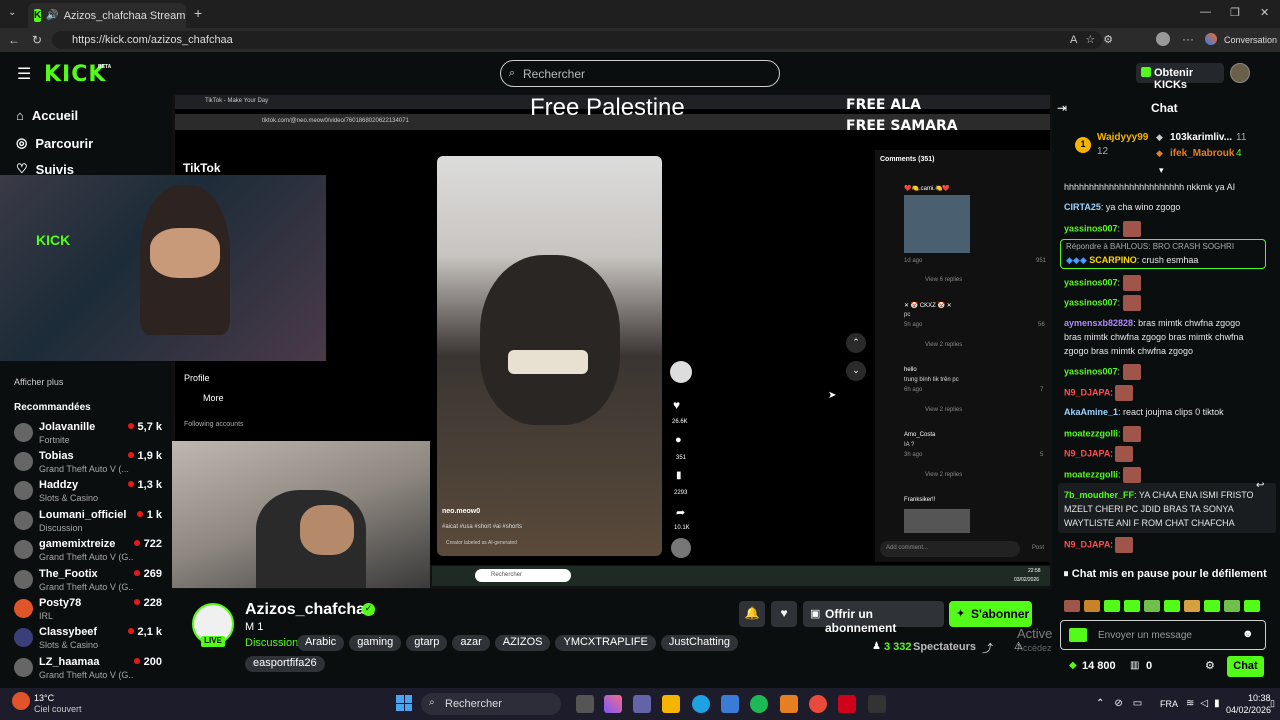  I want to click on store-icon, so click(730, 704).